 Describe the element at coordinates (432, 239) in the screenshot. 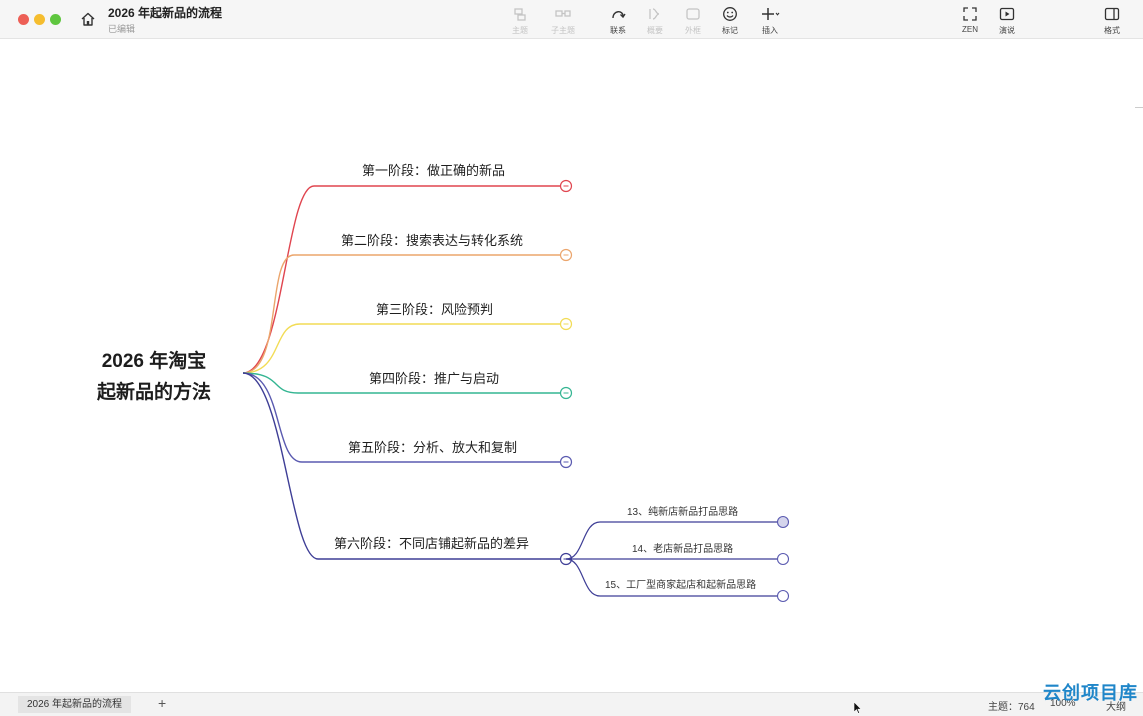

I see `branch-topic-2: 第二阶段：搜索表达与转化系统` at that location.